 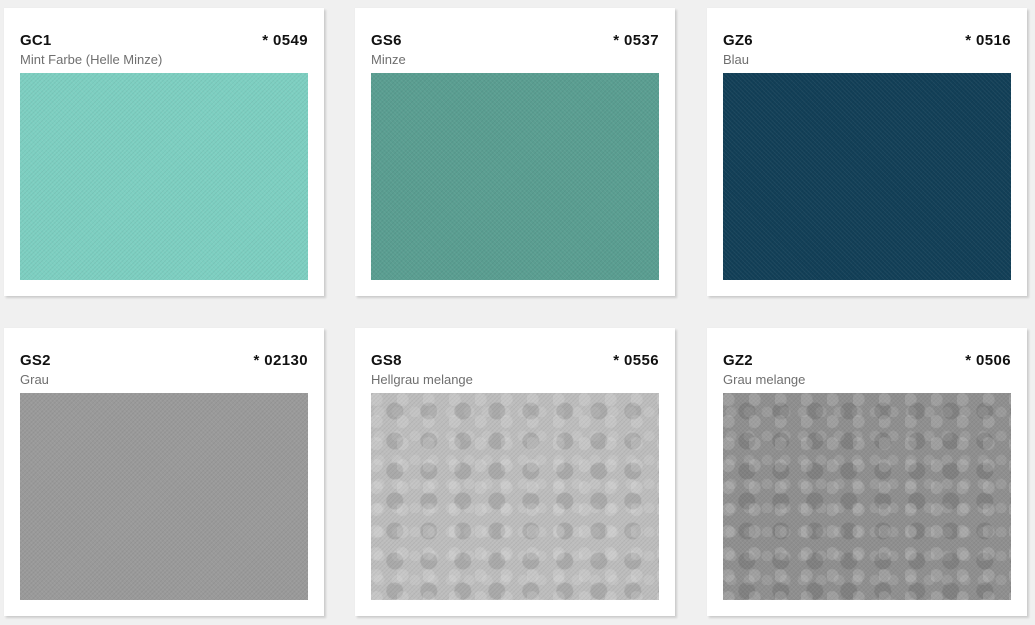 I want to click on swatch-code: GS2, so click(x=35, y=360).